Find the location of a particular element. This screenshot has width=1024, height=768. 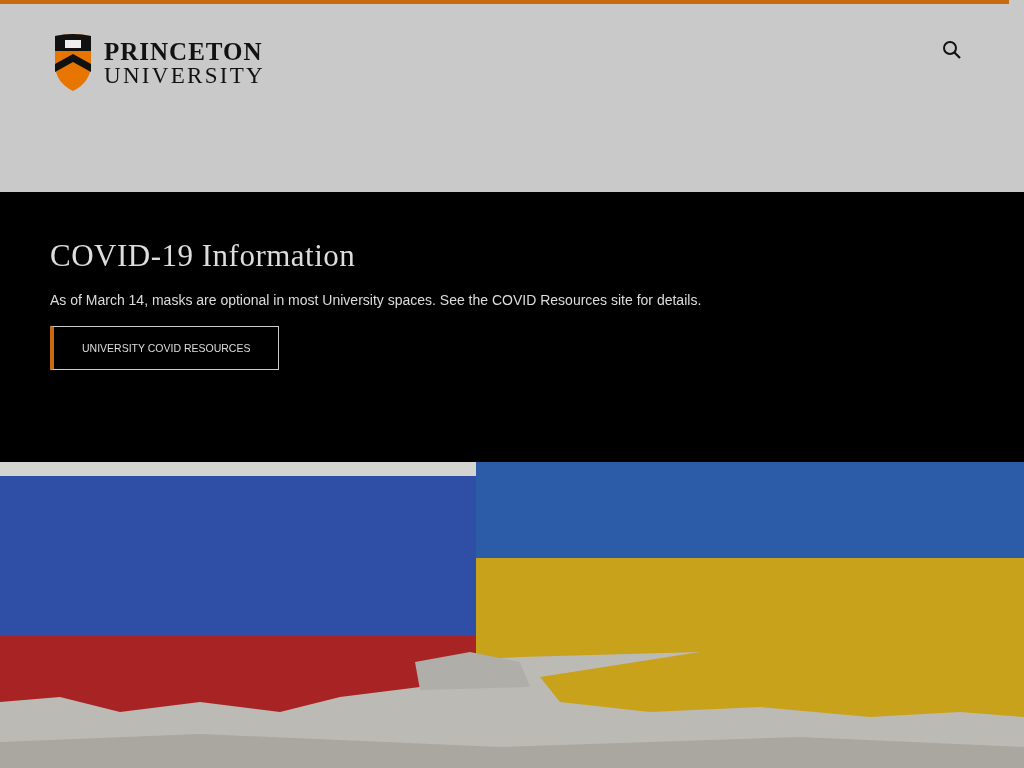

notice-title: COVID-19 Information is located at coordinates (203, 256).